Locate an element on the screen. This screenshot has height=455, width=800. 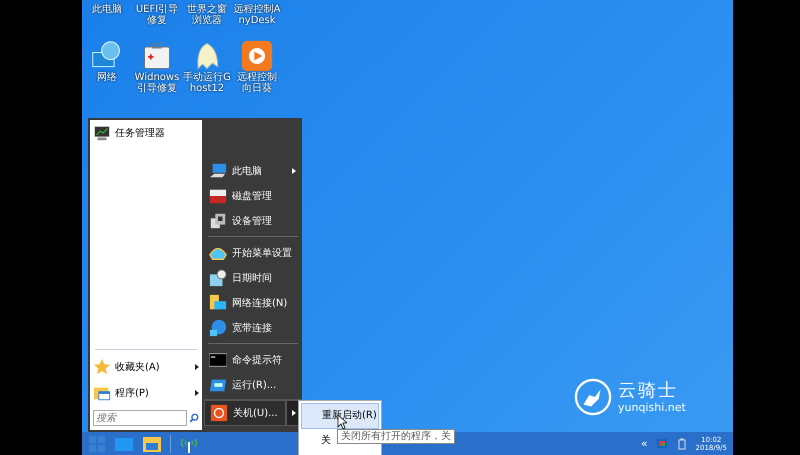
start-menu-item: 宽带连接 is located at coordinates (253, 327).